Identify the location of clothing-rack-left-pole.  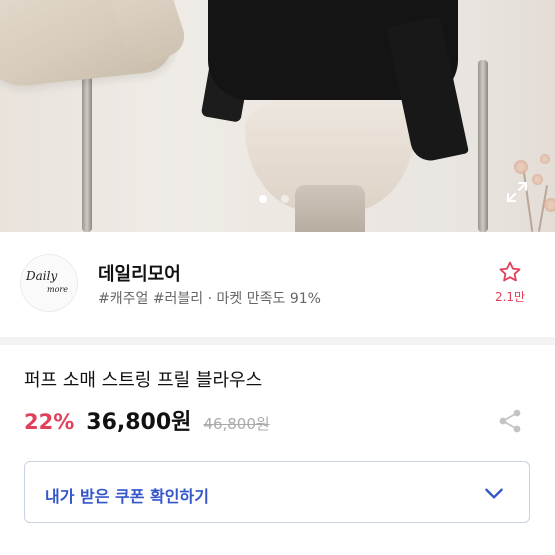
(87, 146).